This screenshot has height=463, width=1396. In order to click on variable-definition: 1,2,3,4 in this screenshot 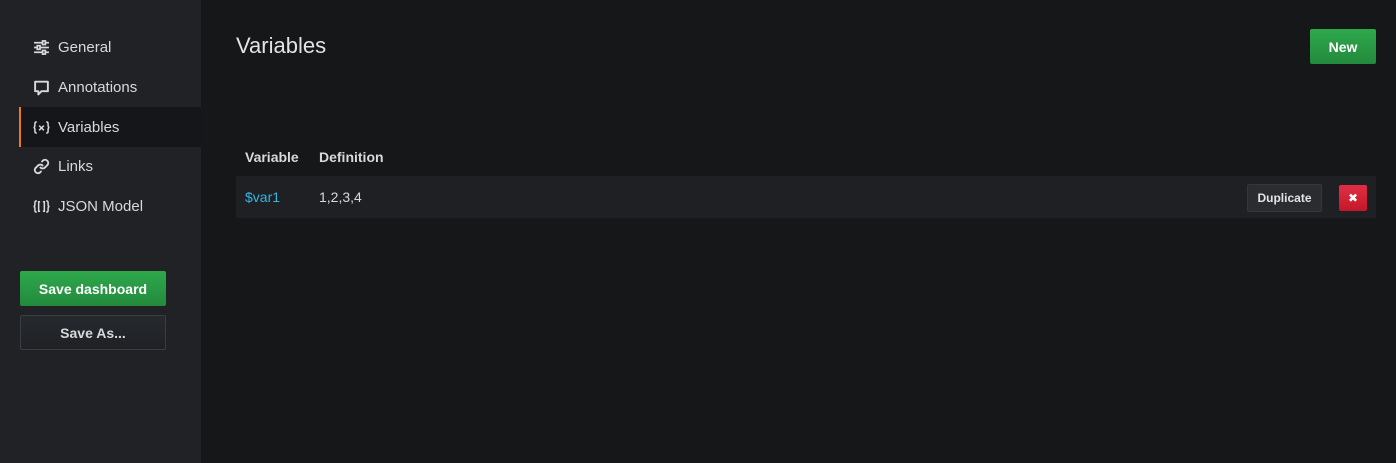, I will do `click(340, 197)`.